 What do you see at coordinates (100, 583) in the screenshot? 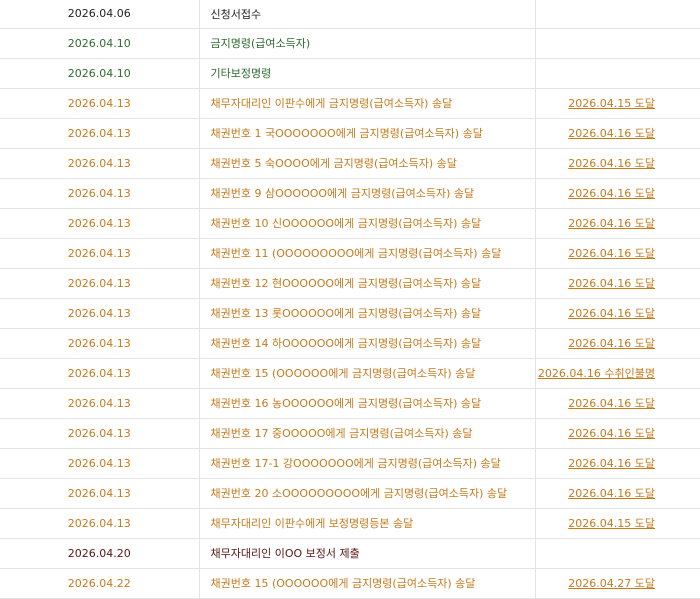
I see `row-date: 2026.04.22` at bounding box center [100, 583].